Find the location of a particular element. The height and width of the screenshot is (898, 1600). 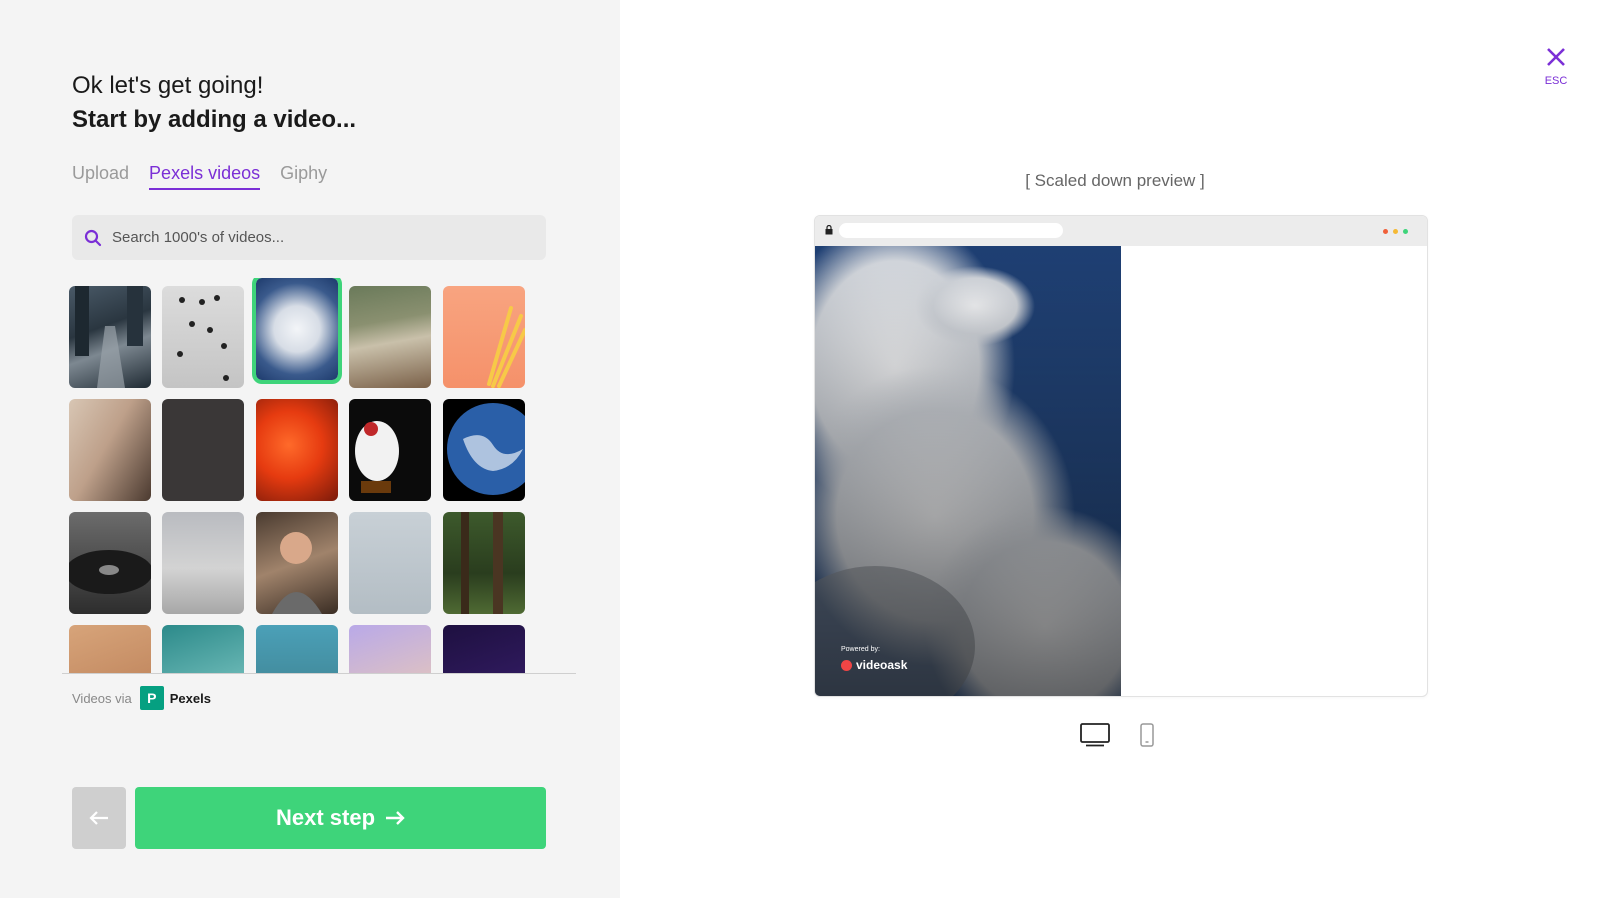

search-box is located at coordinates (309, 237).